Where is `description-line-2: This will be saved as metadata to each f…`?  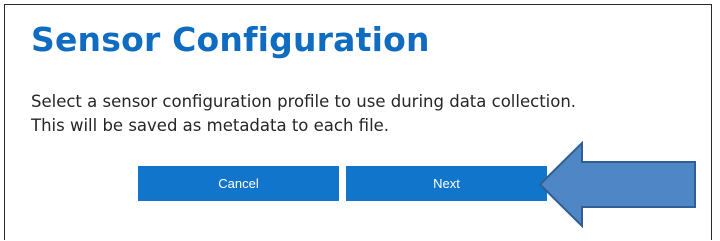 description-line-2: This will be saved as metadata to each f… is located at coordinates (210, 125).